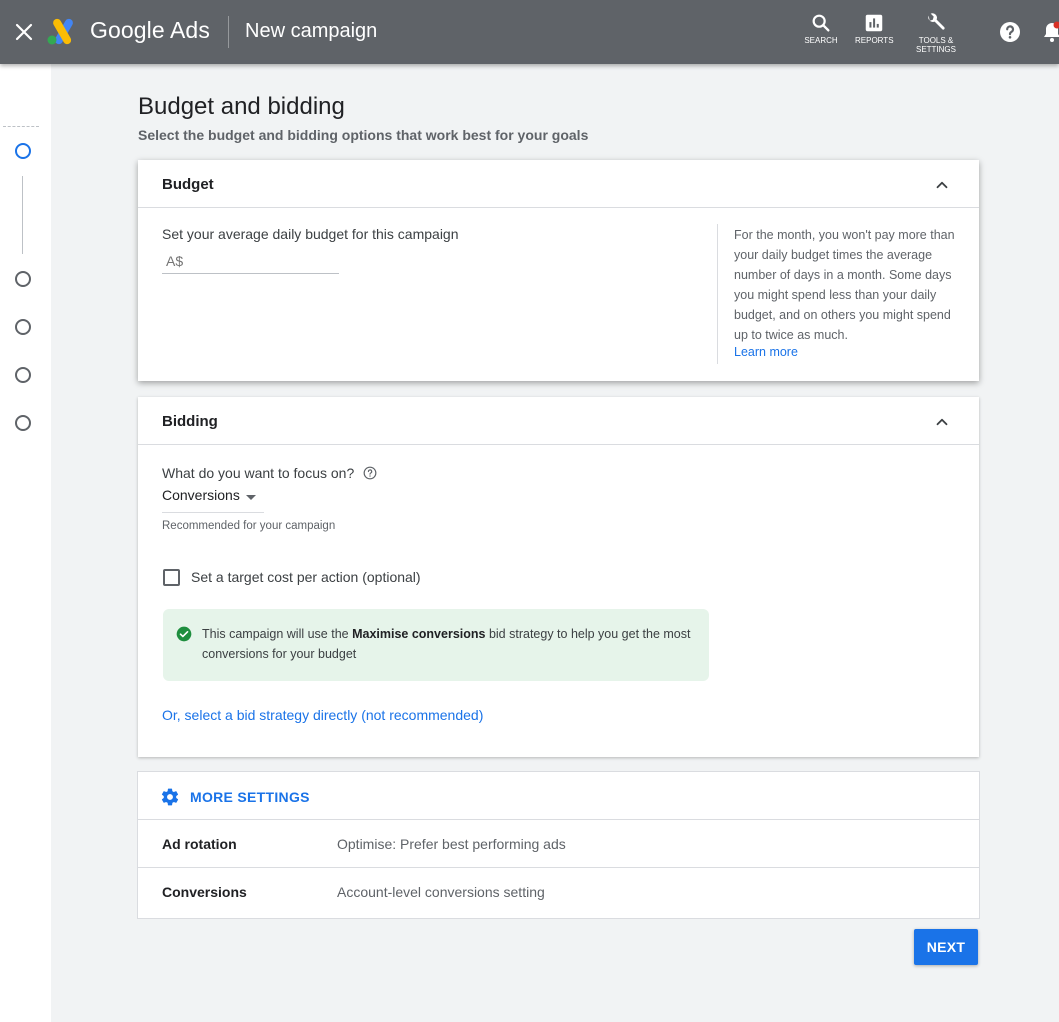  Describe the element at coordinates (419, 634) in the screenshot. I see `strategy-name: Maximise conversions` at that location.